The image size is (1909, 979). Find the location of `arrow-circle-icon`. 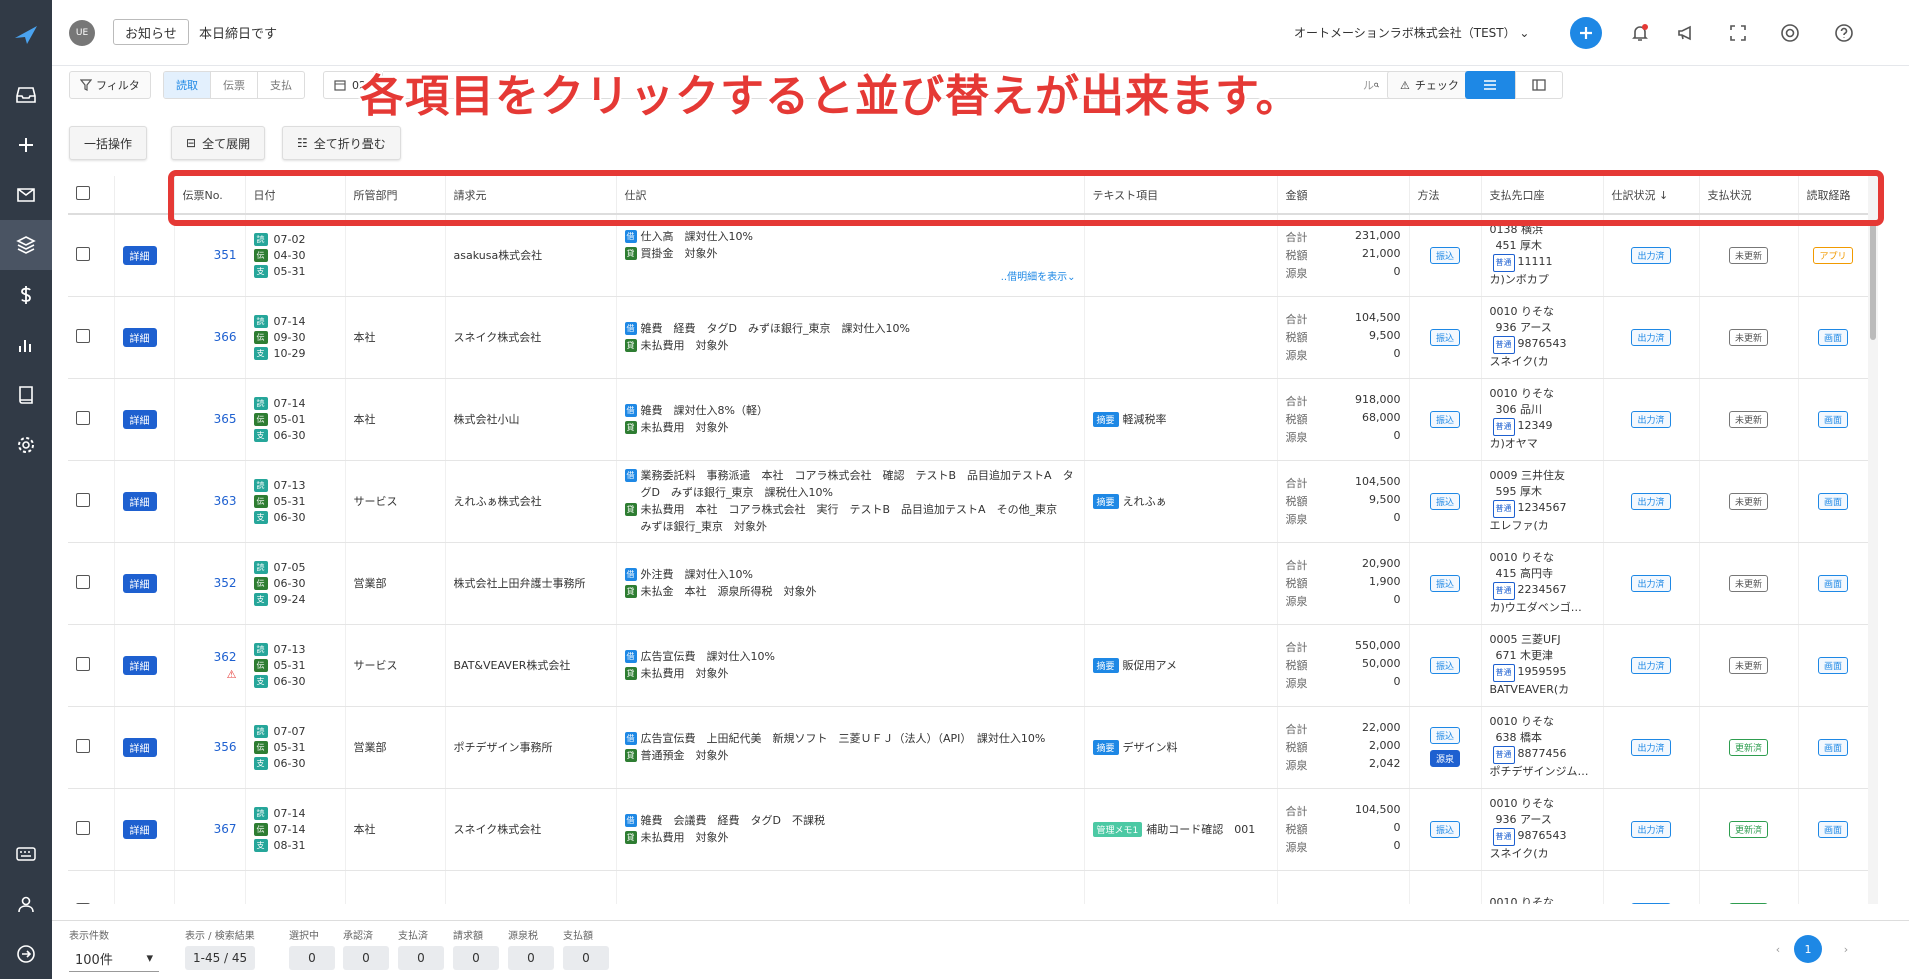

arrow-circle-icon is located at coordinates (26, 954).